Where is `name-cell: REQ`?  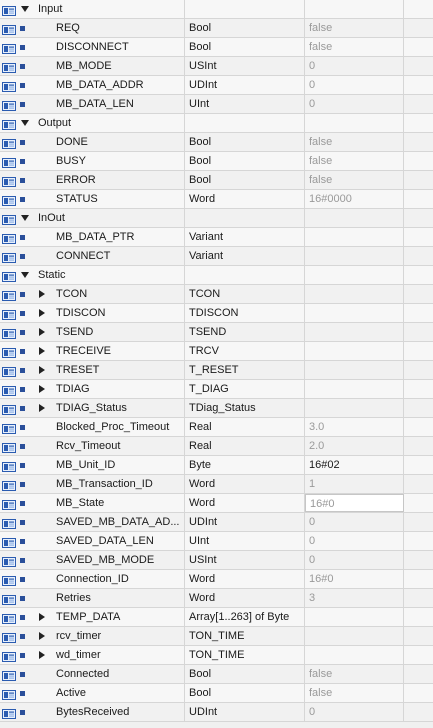
name-cell: REQ is located at coordinates (102, 28).